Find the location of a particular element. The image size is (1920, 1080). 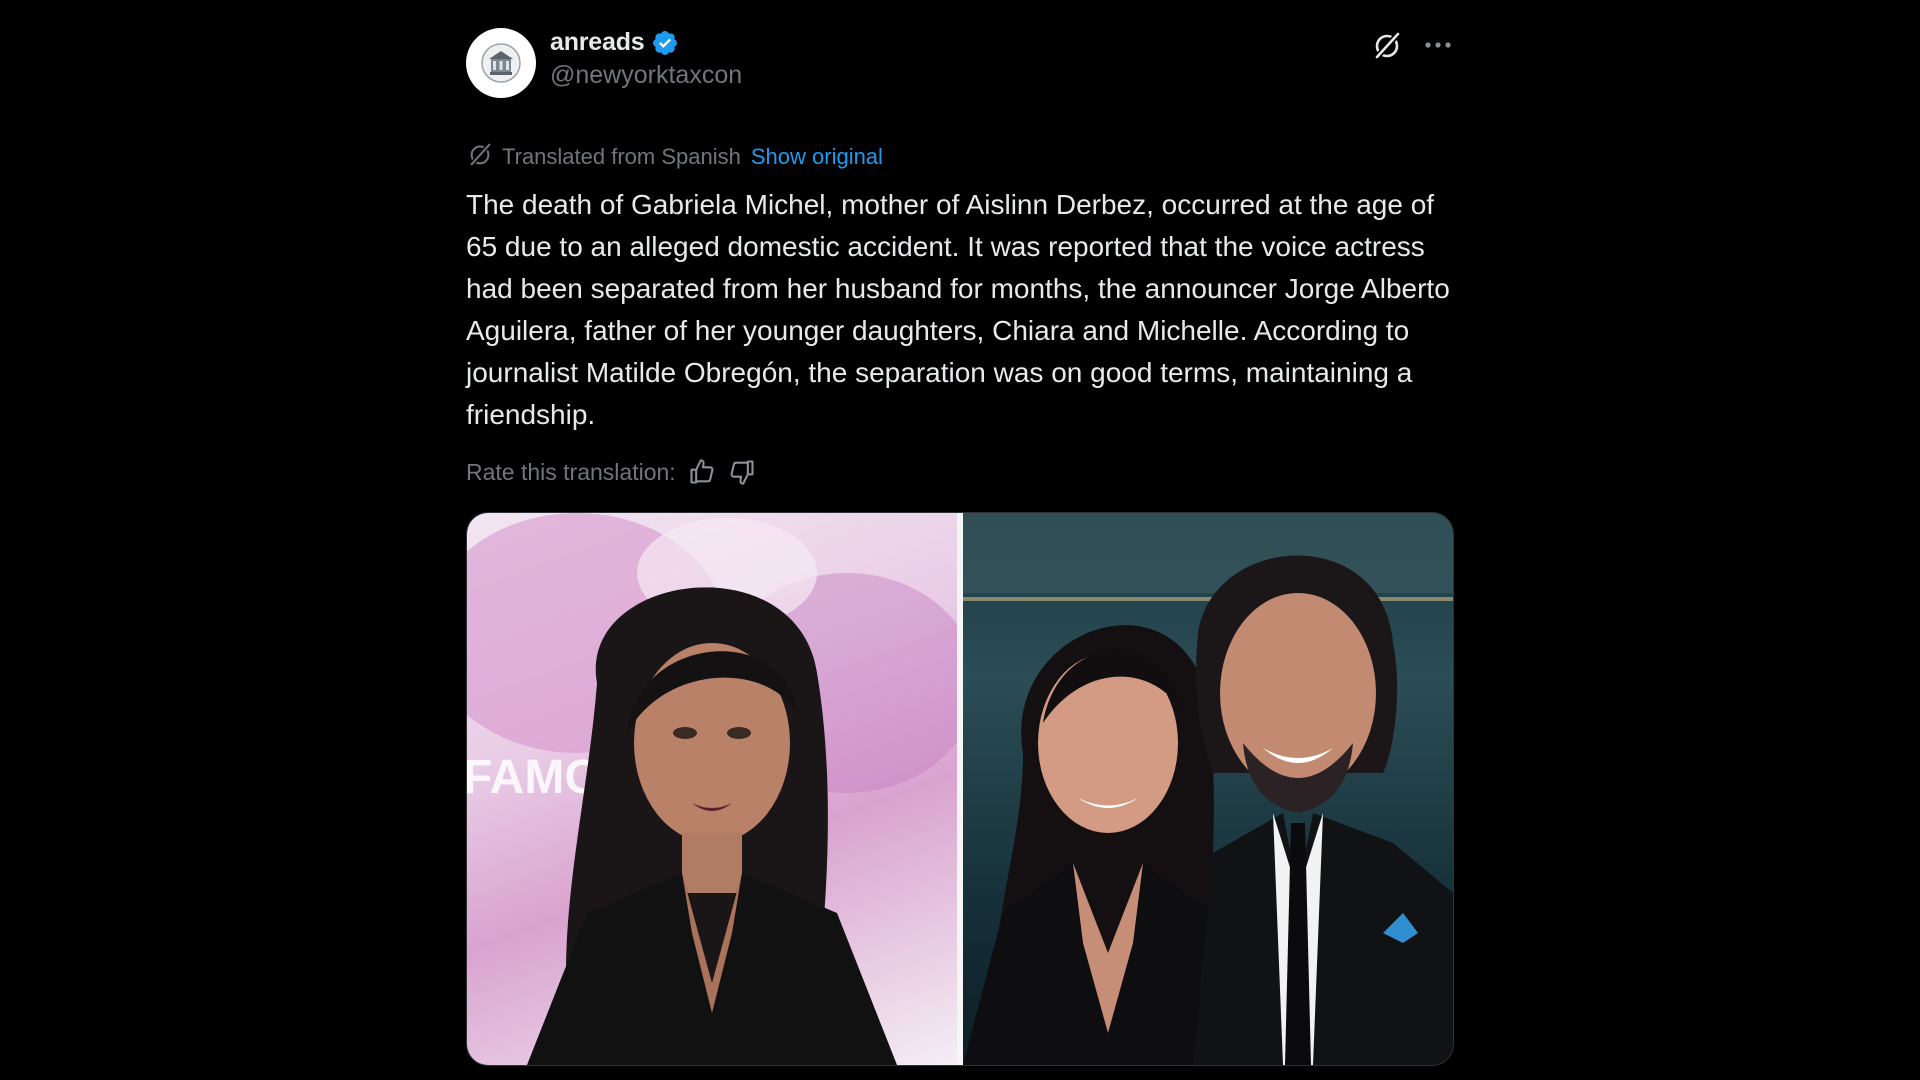

grok-slash-icon is located at coordinates (1387, 45).